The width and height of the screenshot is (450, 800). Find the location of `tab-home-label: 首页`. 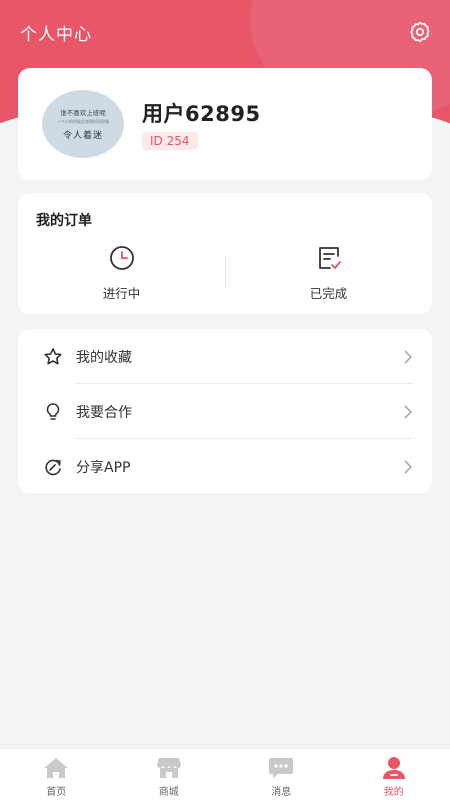

tab-home-label: 首页 is located at coordinates (56, 792).